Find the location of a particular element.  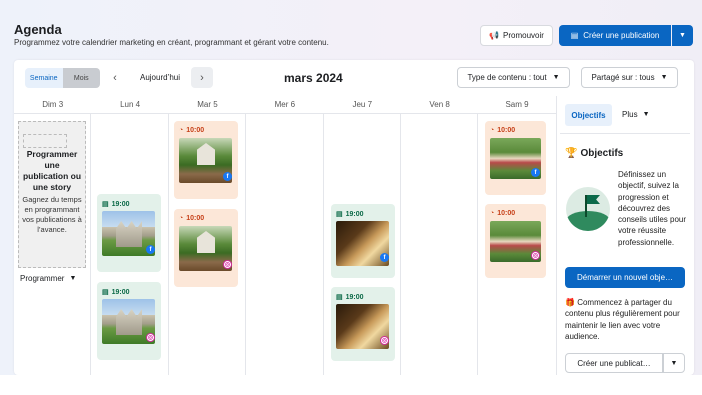

shared-on-filter: Partagé sur : tous ▼ is located at coordinates (629, 77).